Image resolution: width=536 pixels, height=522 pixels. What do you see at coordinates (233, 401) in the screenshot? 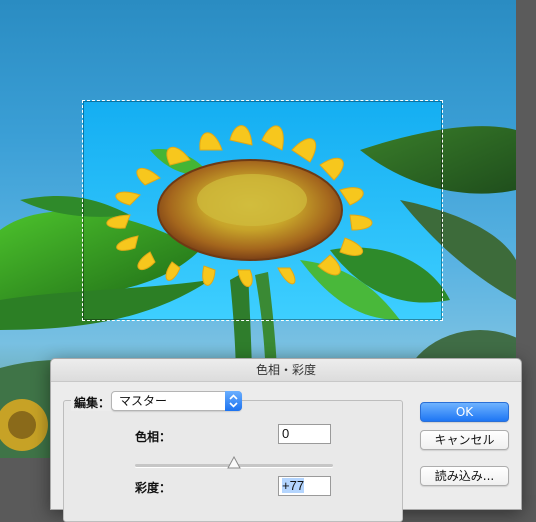
I see `up-down-chevron-icon` at bounding box center [233, 401].